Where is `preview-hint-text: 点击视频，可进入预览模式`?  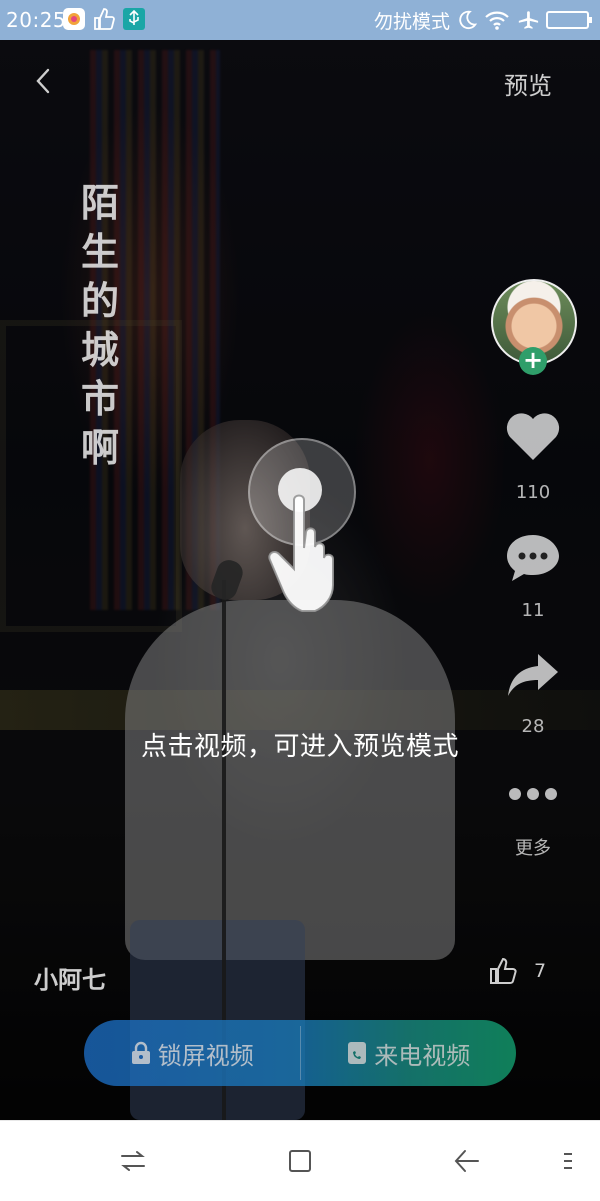
preview-hint-text: 点击视频，可进入预览模式 is located at coordinates (299, 747).